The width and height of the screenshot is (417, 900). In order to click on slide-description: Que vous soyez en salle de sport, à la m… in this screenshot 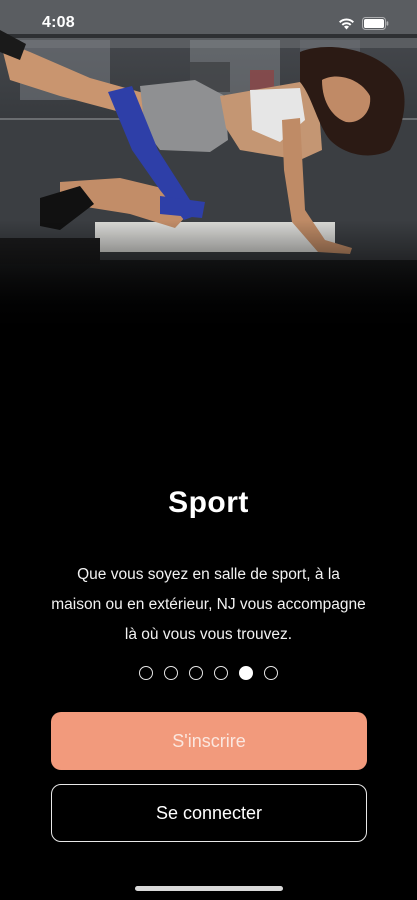, I will do `click(208, 604)`.